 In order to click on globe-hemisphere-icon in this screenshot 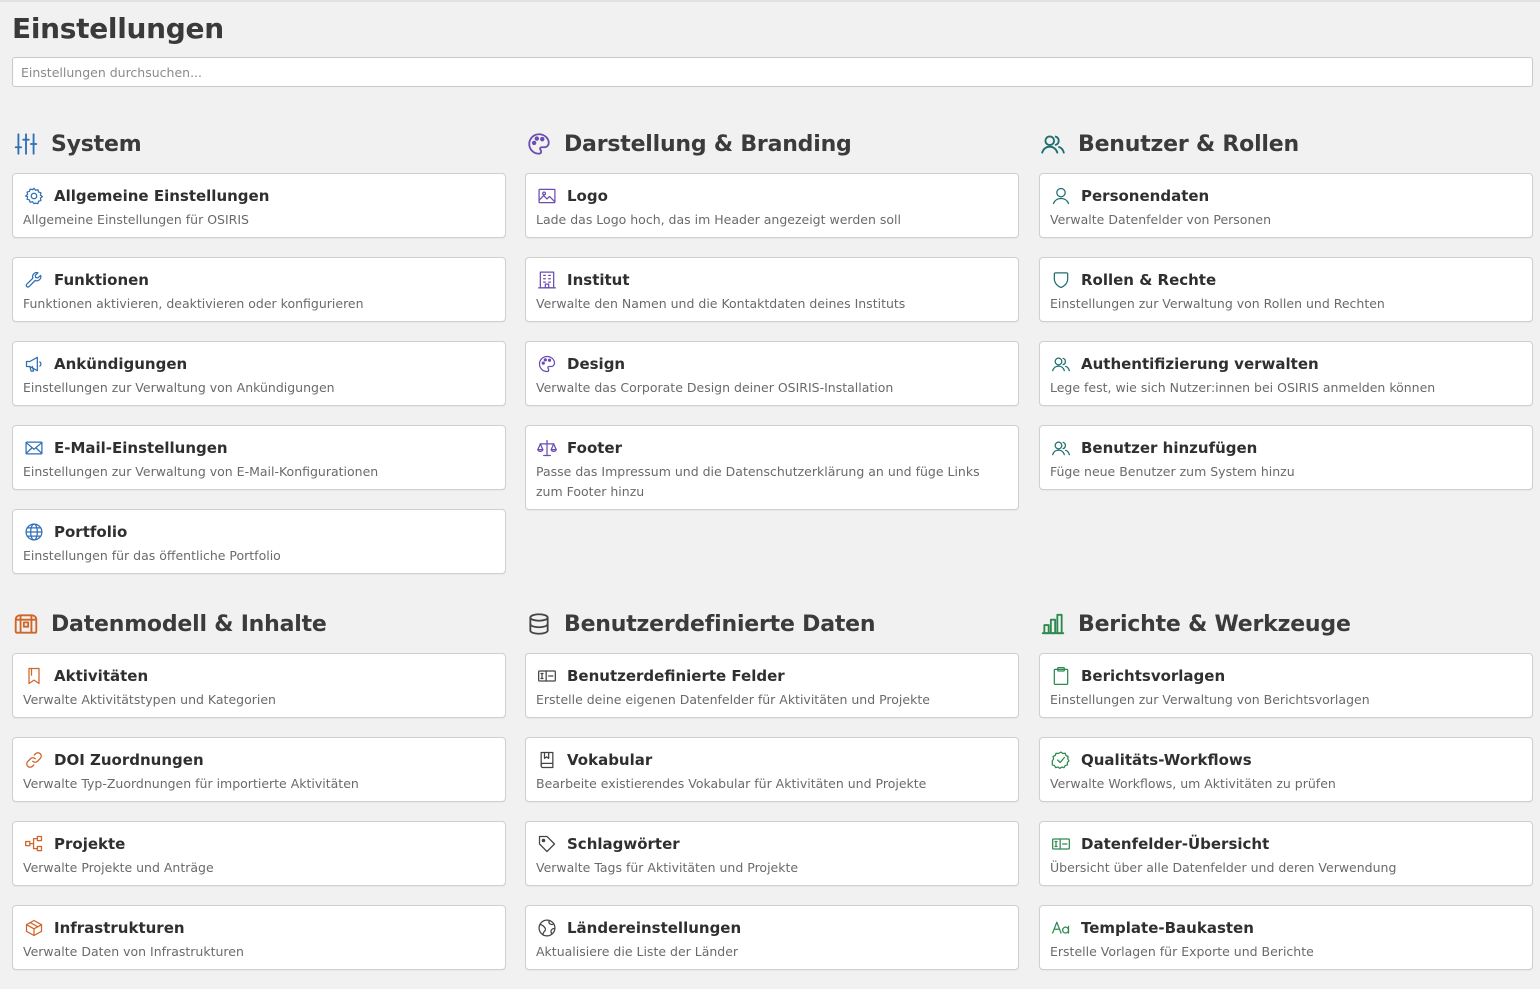, I will do `click(547, 928)`.